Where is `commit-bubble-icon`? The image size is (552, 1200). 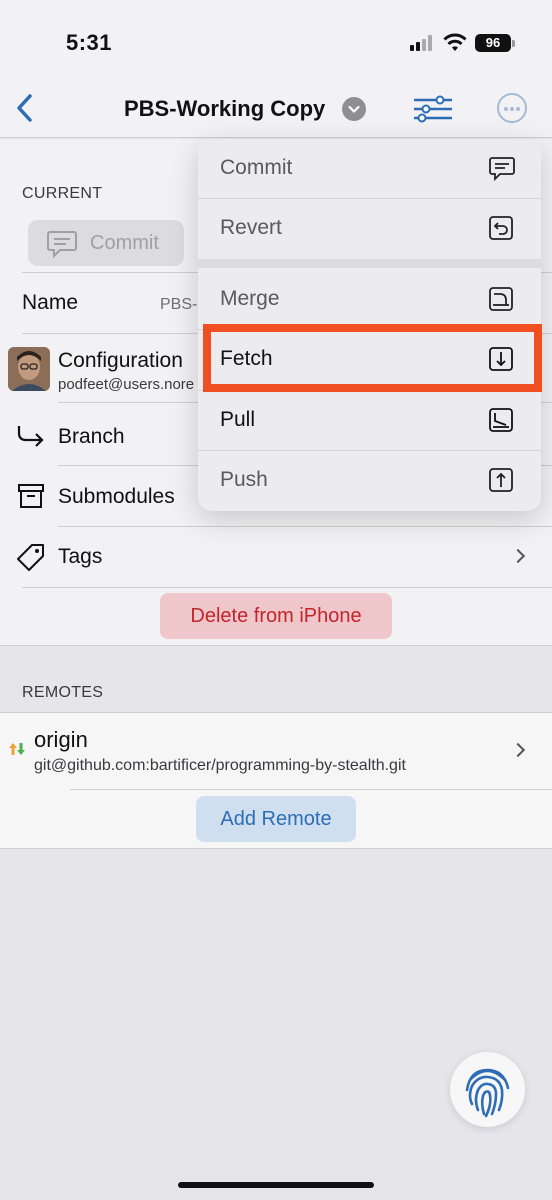 commit-bubble-icon is located at coordinates (502, 169).